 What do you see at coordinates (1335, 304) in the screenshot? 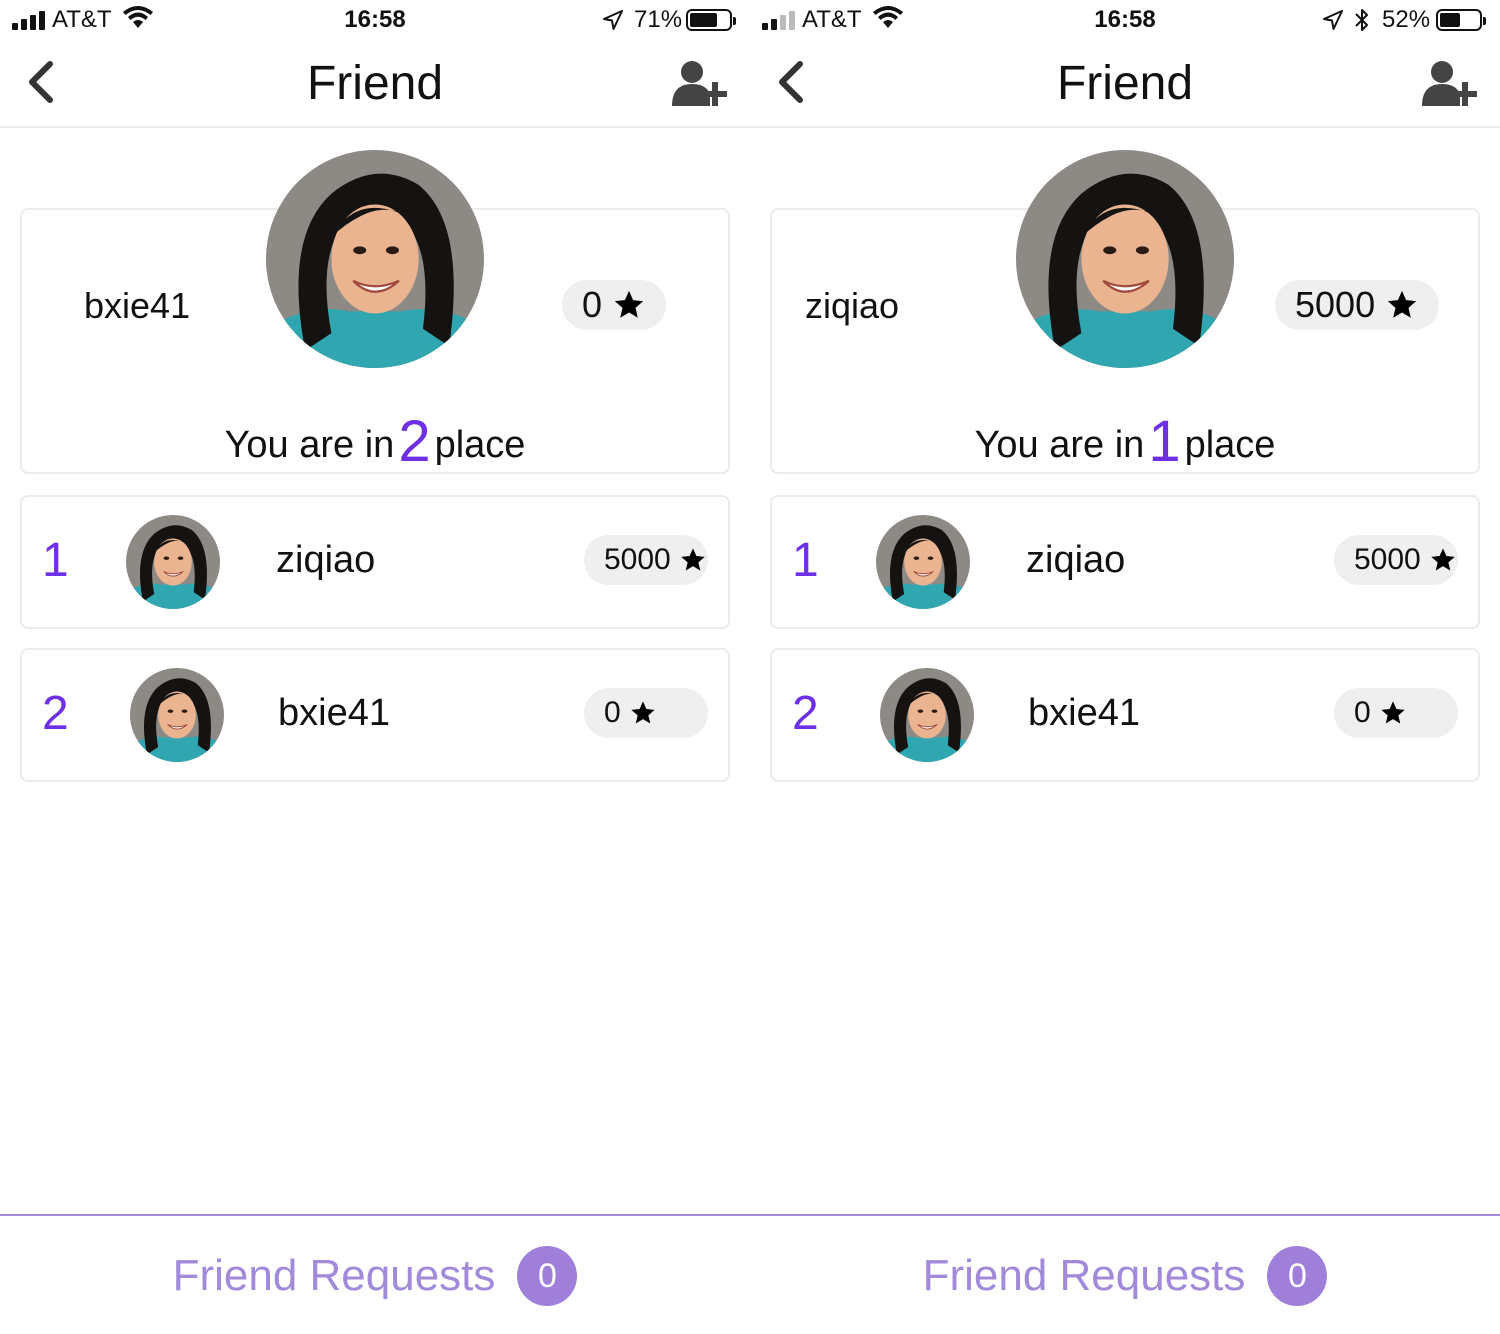
I see `my-star-value: 5000` at bounding box center [1335, 304].